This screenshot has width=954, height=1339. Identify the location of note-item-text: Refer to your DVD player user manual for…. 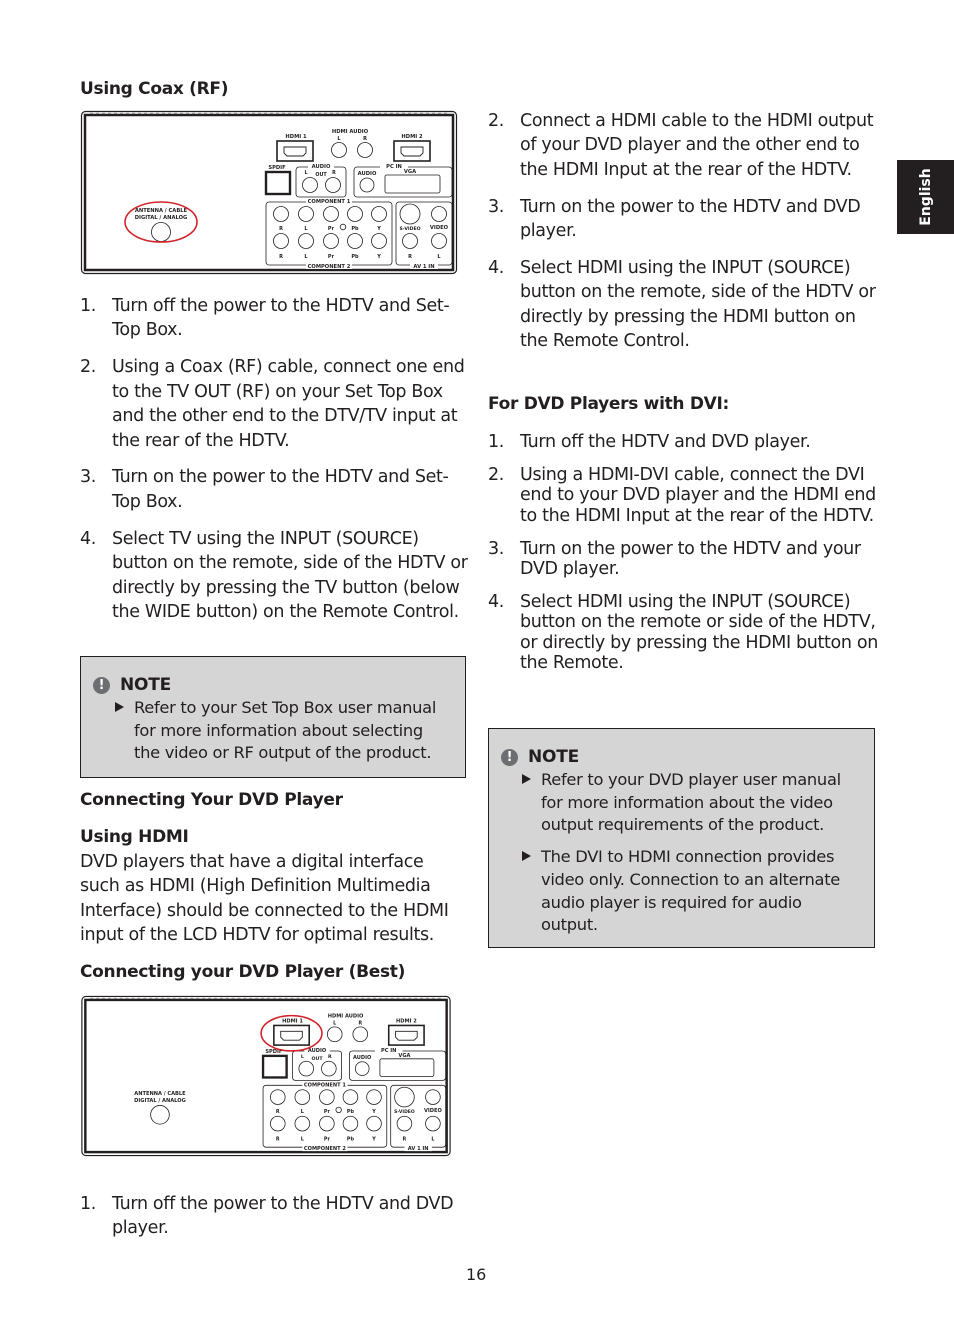
(691, 802).